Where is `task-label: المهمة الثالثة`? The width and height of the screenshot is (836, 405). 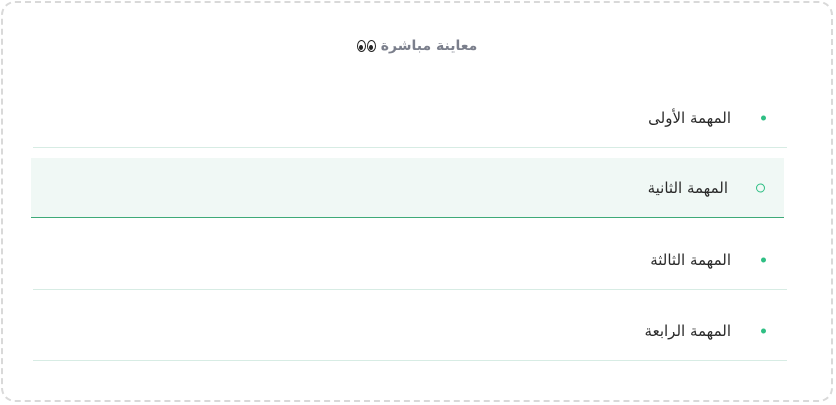 task-label: المهمة الثالثة is located at coordinates (690, 259).